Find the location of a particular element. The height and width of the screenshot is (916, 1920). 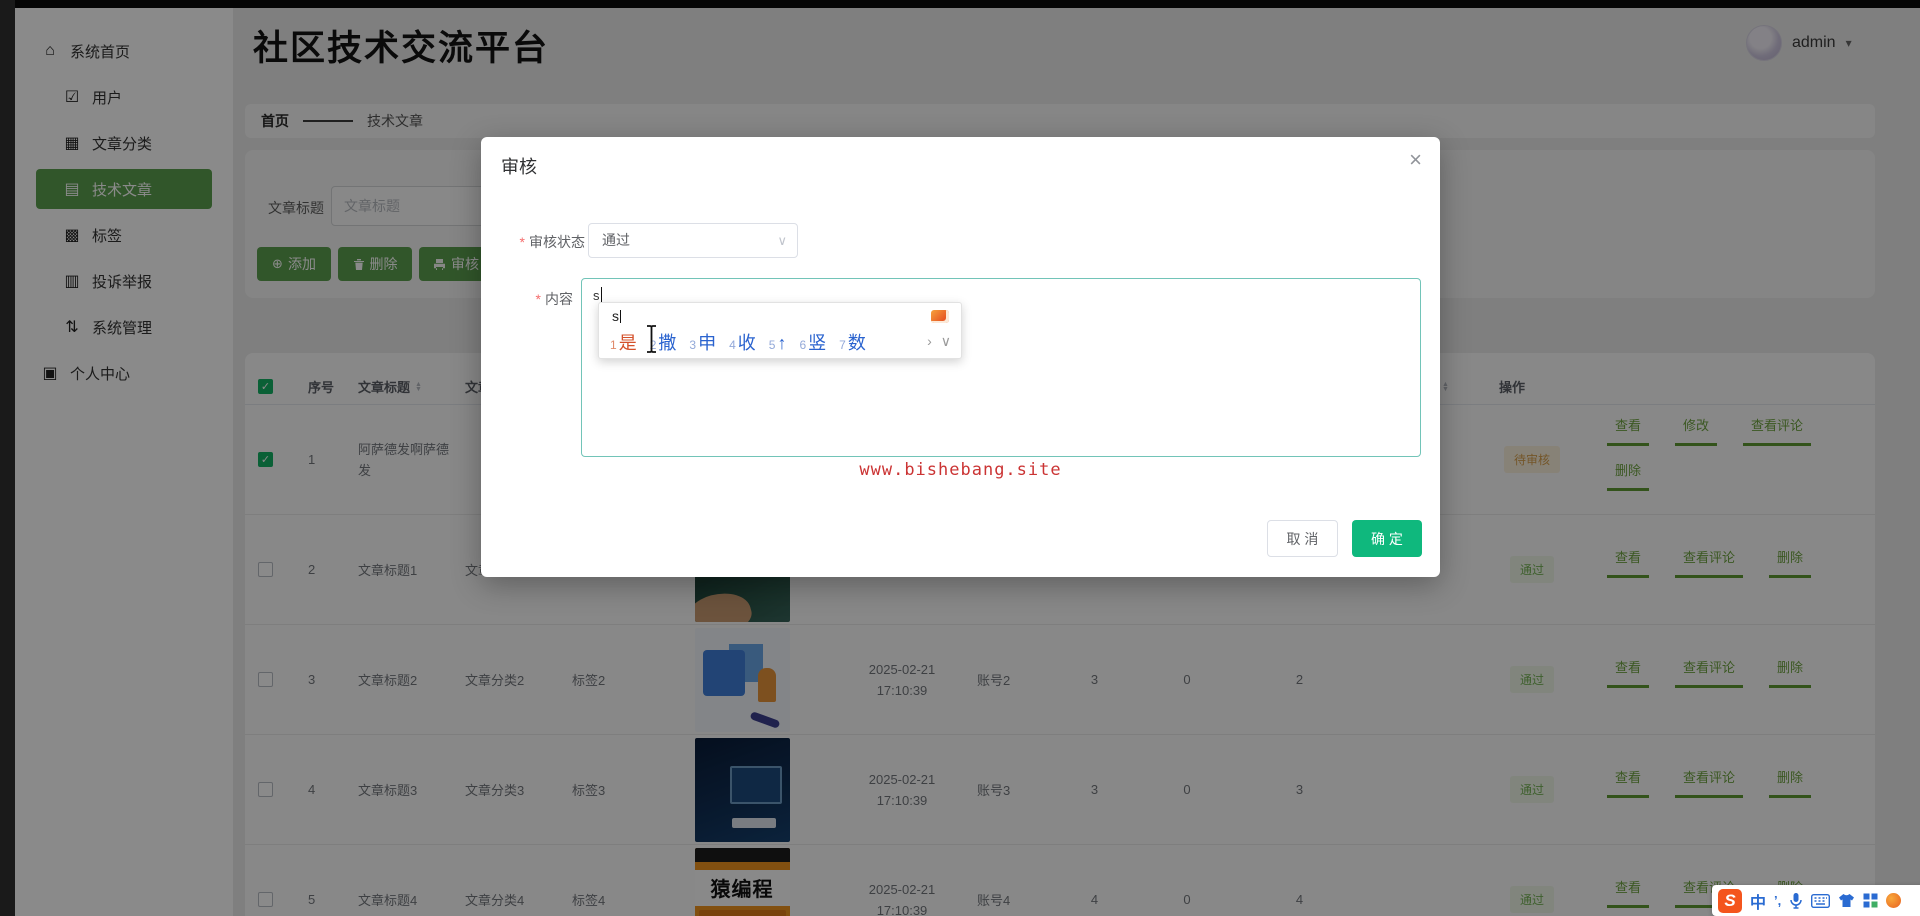

toolbox-grid-icon is located at coordinates (1870, 900).